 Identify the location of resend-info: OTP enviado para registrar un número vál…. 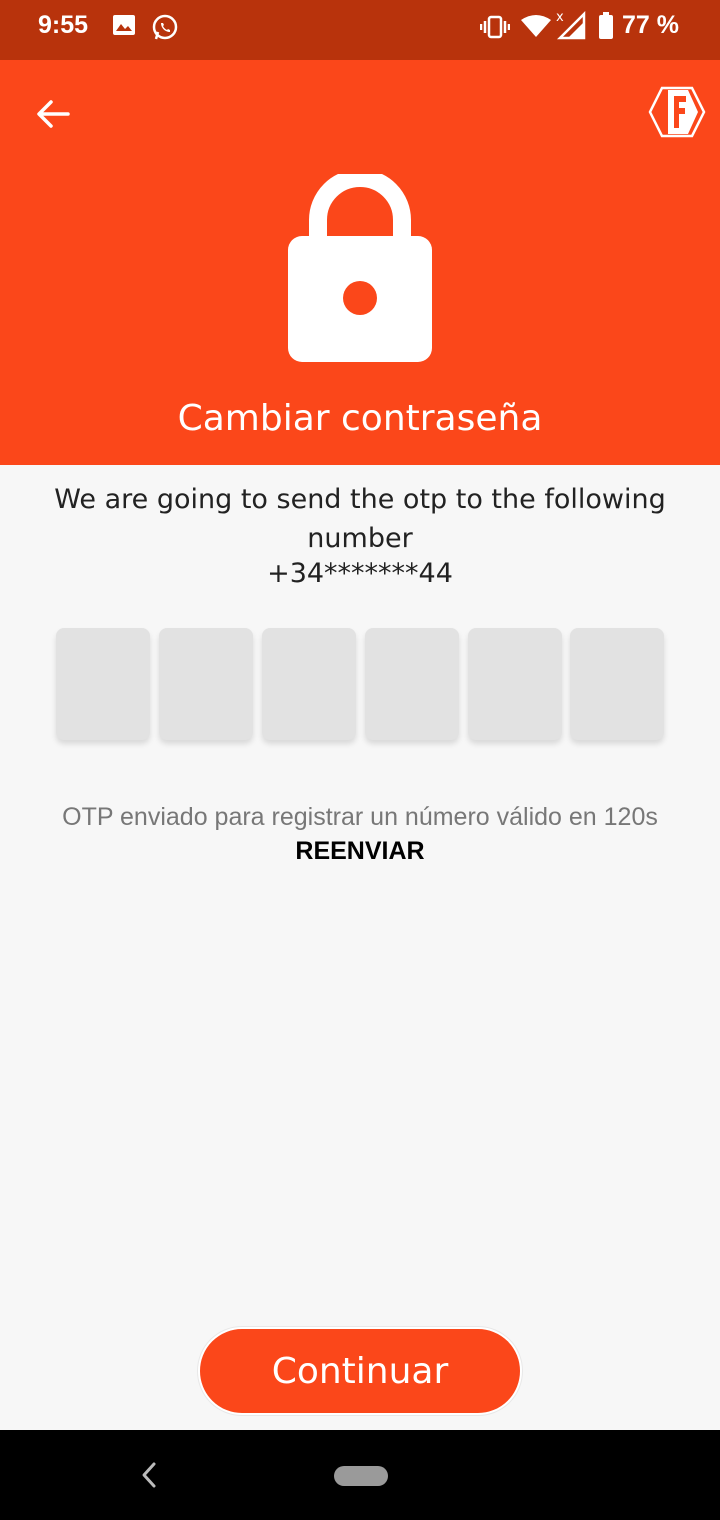
(360, 834).